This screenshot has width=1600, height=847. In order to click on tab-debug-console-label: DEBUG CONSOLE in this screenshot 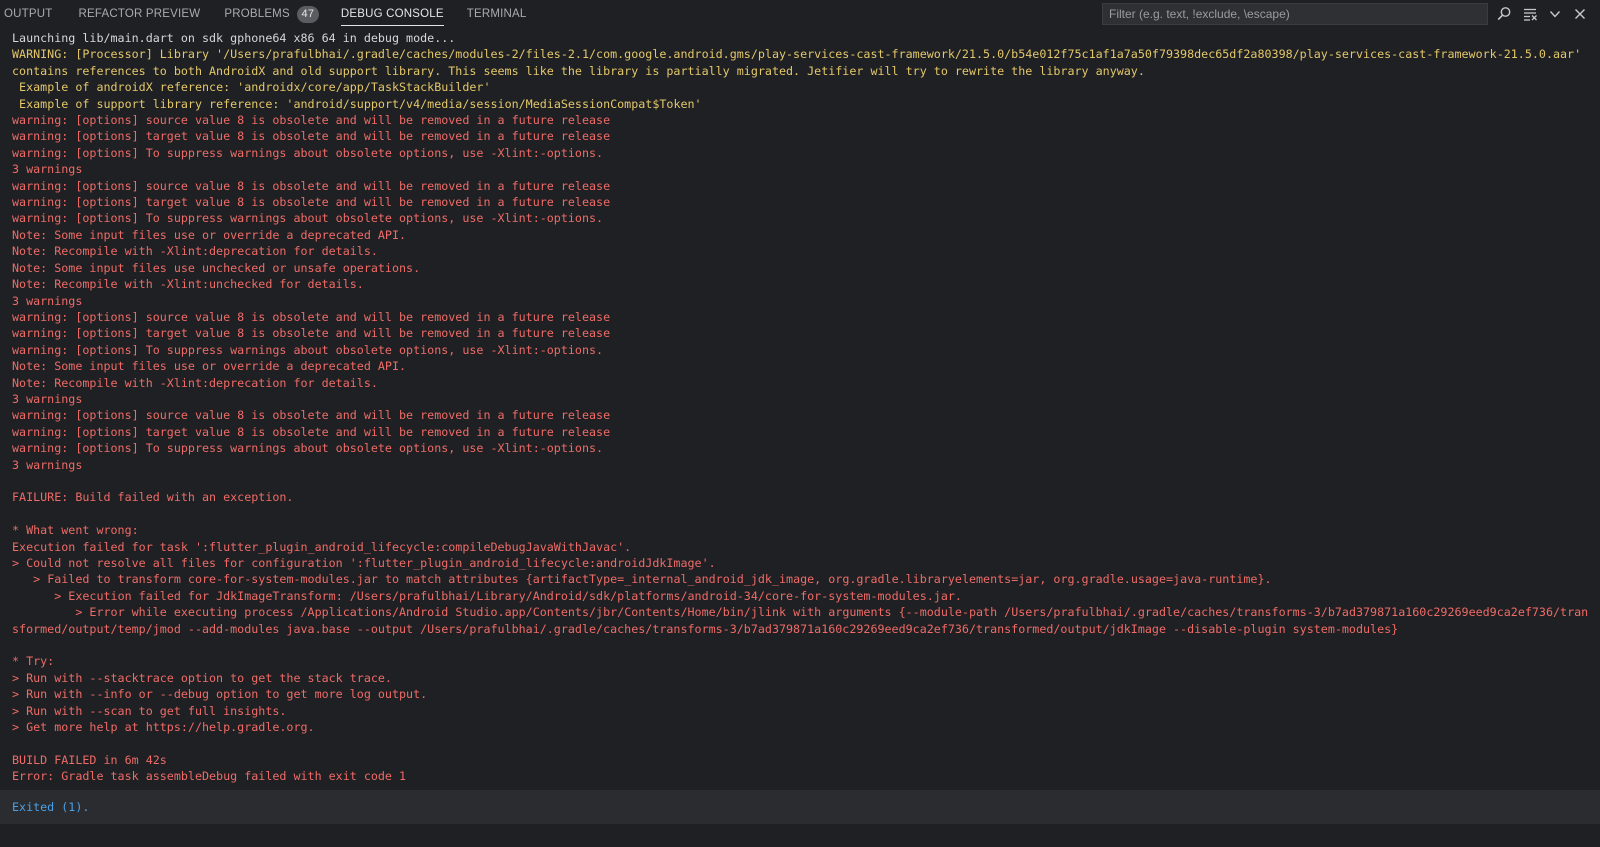, I will do `click(392, 14)`.